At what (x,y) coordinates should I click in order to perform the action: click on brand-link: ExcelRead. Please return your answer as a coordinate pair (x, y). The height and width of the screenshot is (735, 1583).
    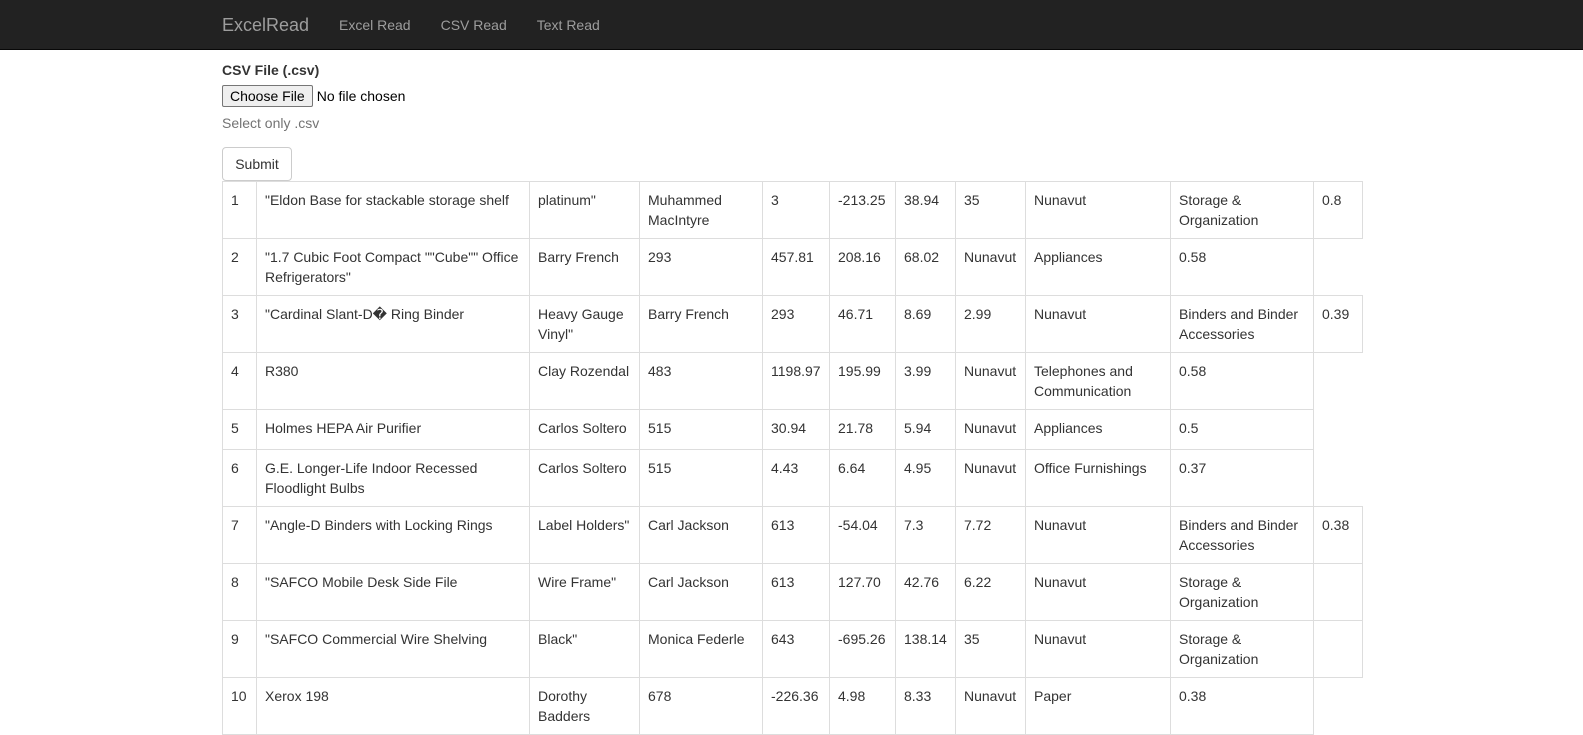
    Looking at the image, I should click on (265, 25).